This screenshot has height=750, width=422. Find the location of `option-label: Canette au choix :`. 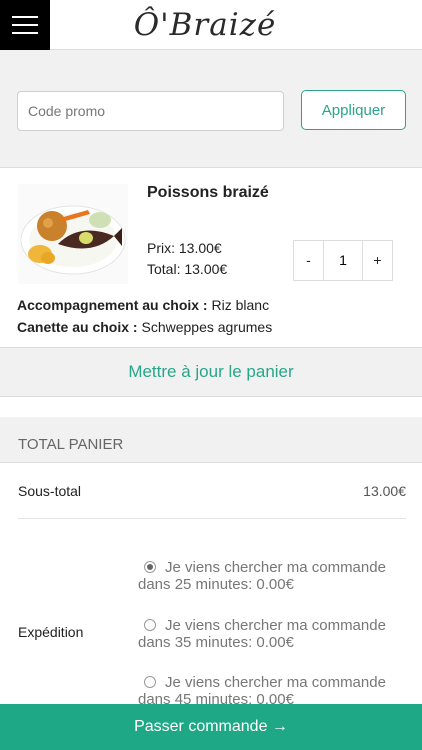

option-label: Canette au choix : is located at coordinates (77, 327).